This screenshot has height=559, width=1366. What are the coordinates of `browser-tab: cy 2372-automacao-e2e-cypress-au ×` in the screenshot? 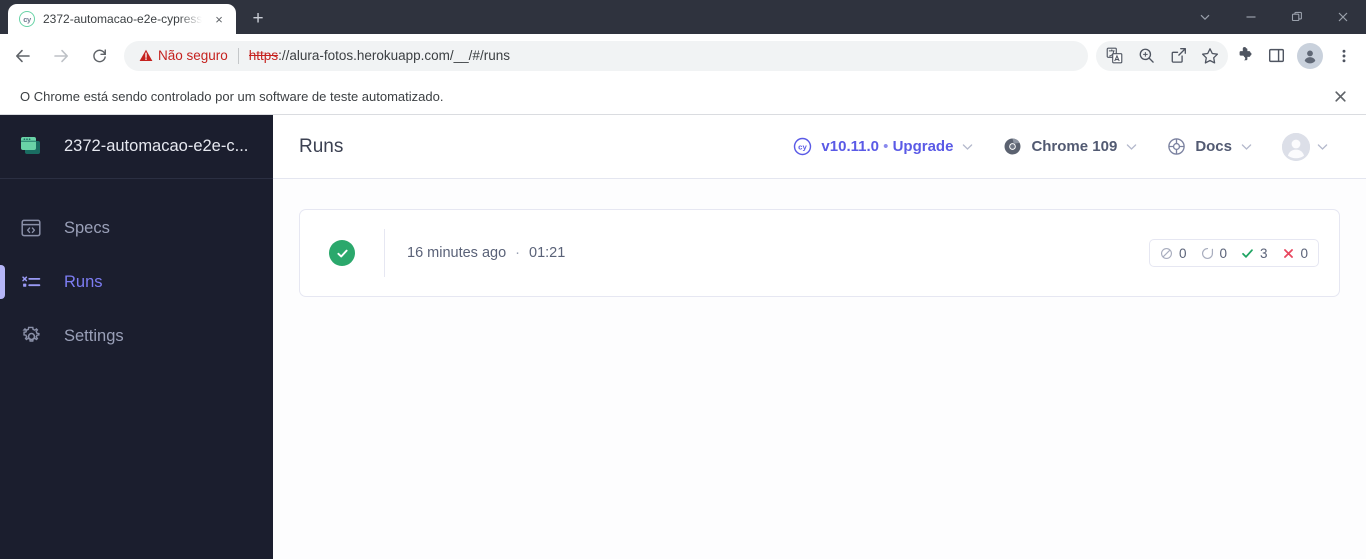 It's located at (122, 19).